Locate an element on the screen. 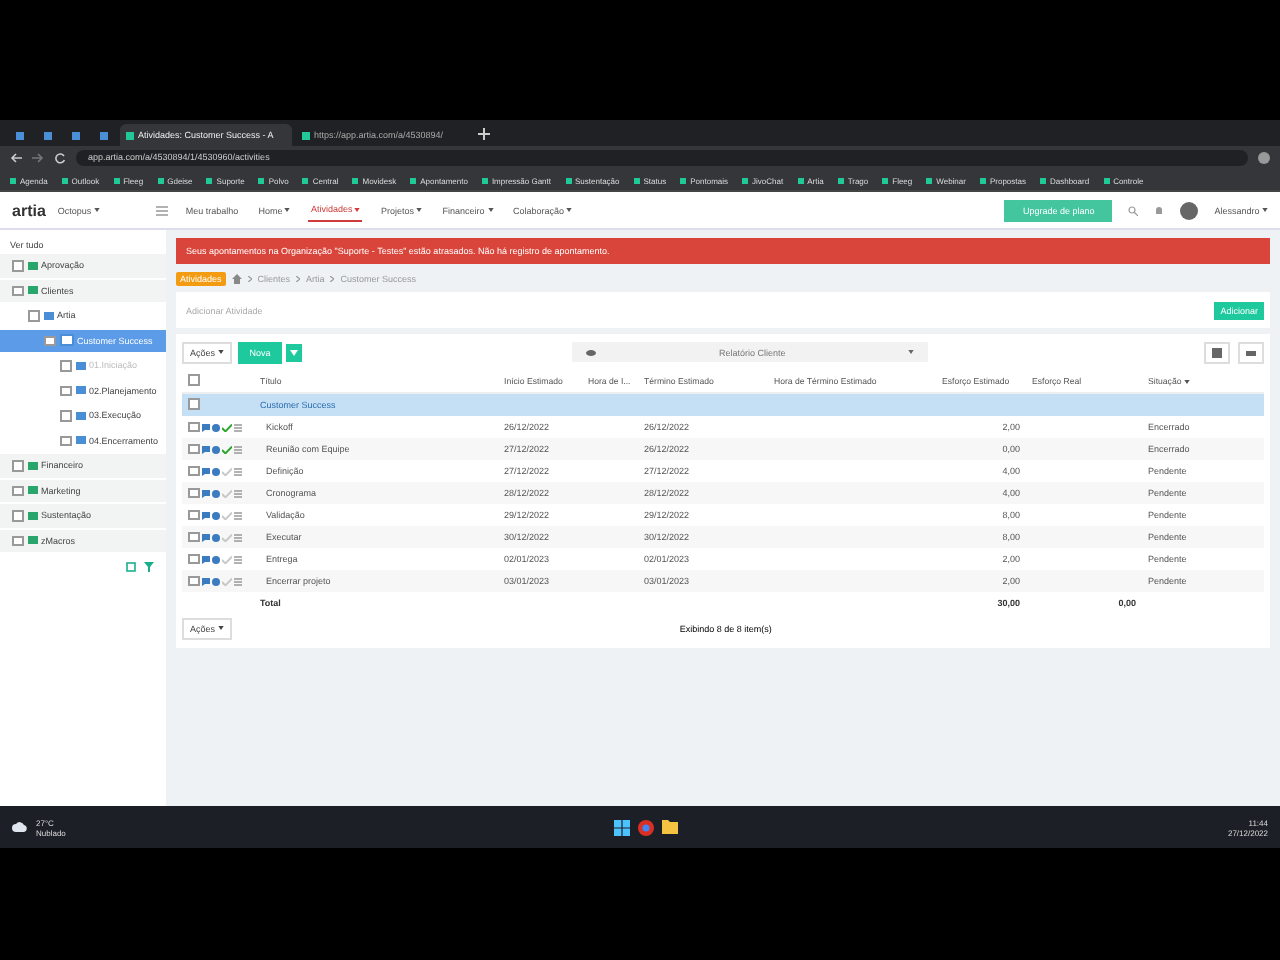 This screenshot has width=1280, height=960. browser-app-icon is located at coordinates (646, 827).